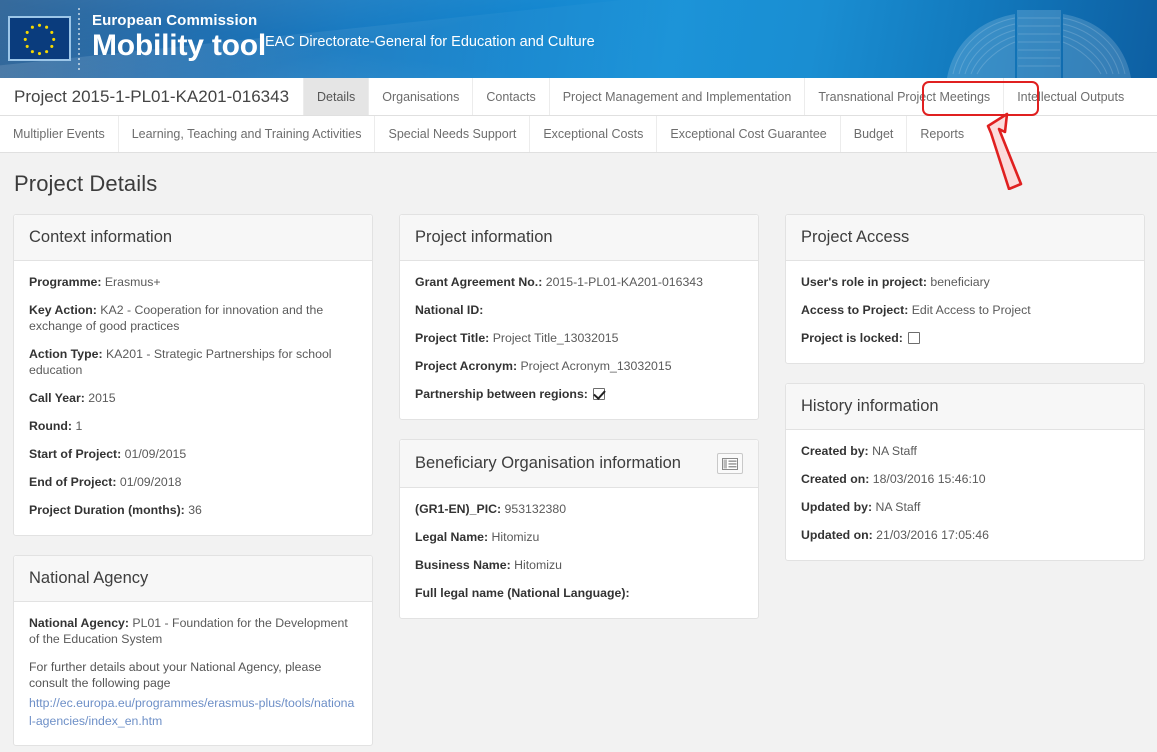 This screenshot has height=752, width=1157. What do you see at coordinates (873, 134) in the screenshot?
I see `tab-budget: Budget` at bounding box center [873, 134].